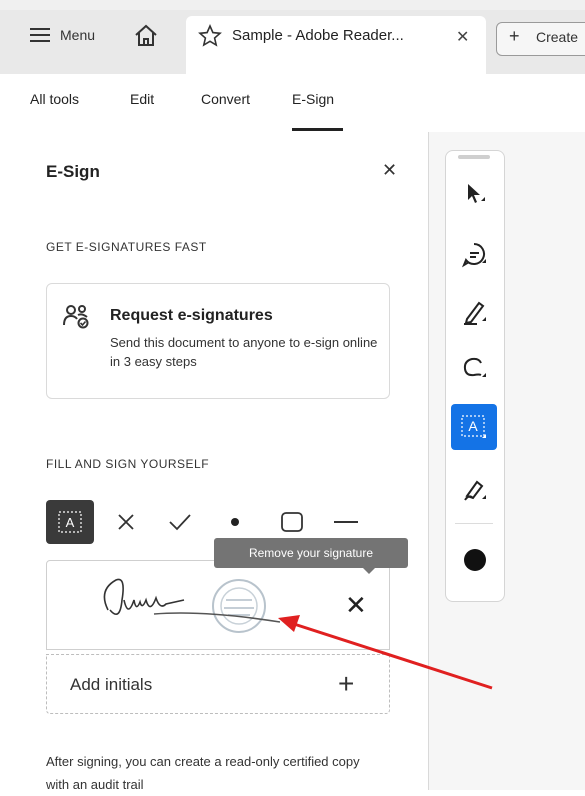  Describe the element at coordinates (557, 37) in the screenshot. I see `create-label: Create` at that location.